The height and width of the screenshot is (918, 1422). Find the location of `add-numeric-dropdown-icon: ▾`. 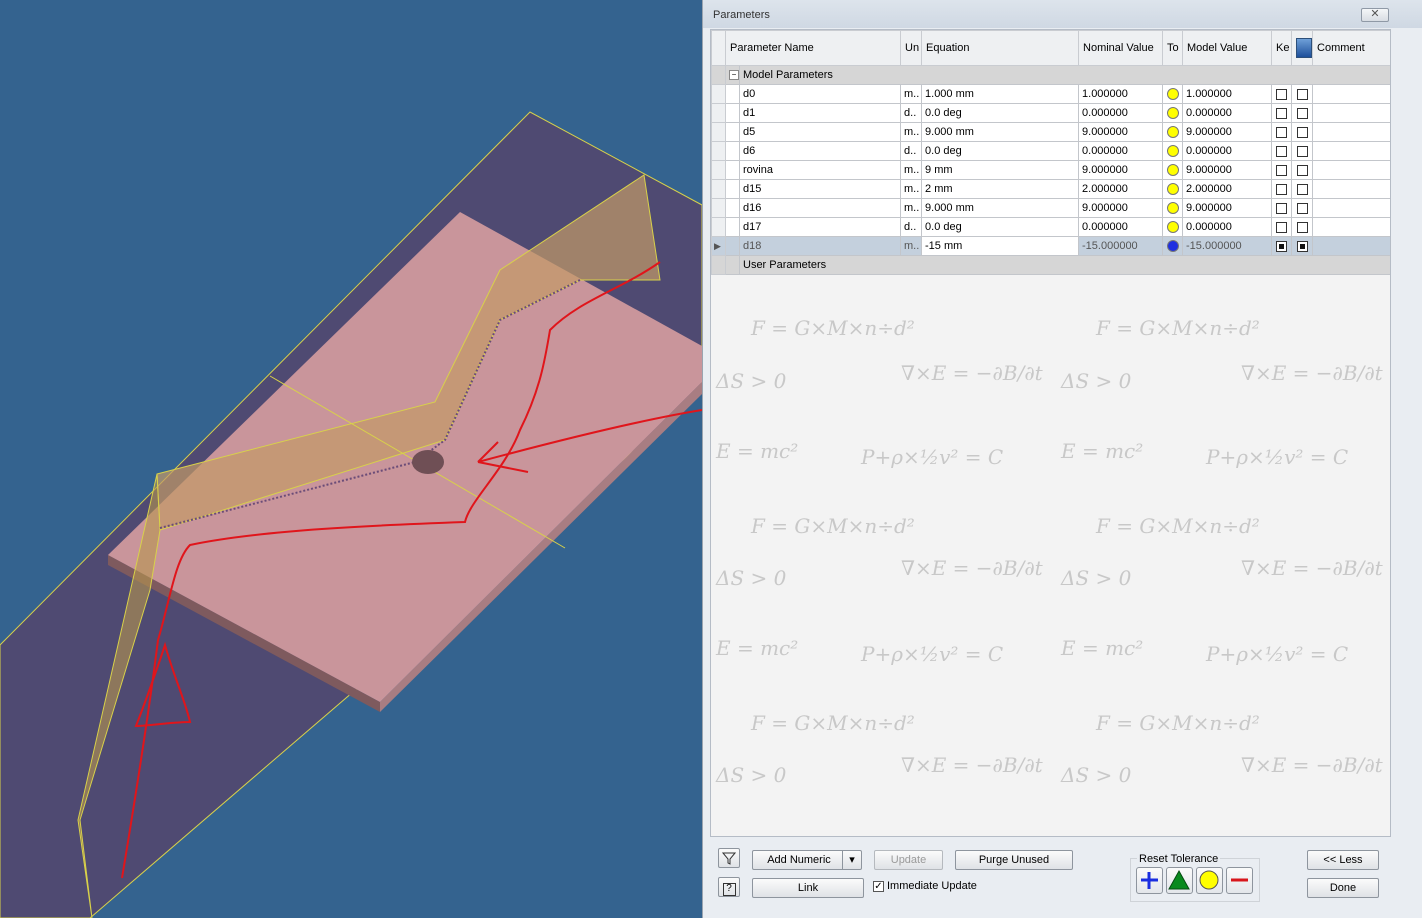

add-numeric-dropdown-icon: ▾ is located at coordinates (851, 860).